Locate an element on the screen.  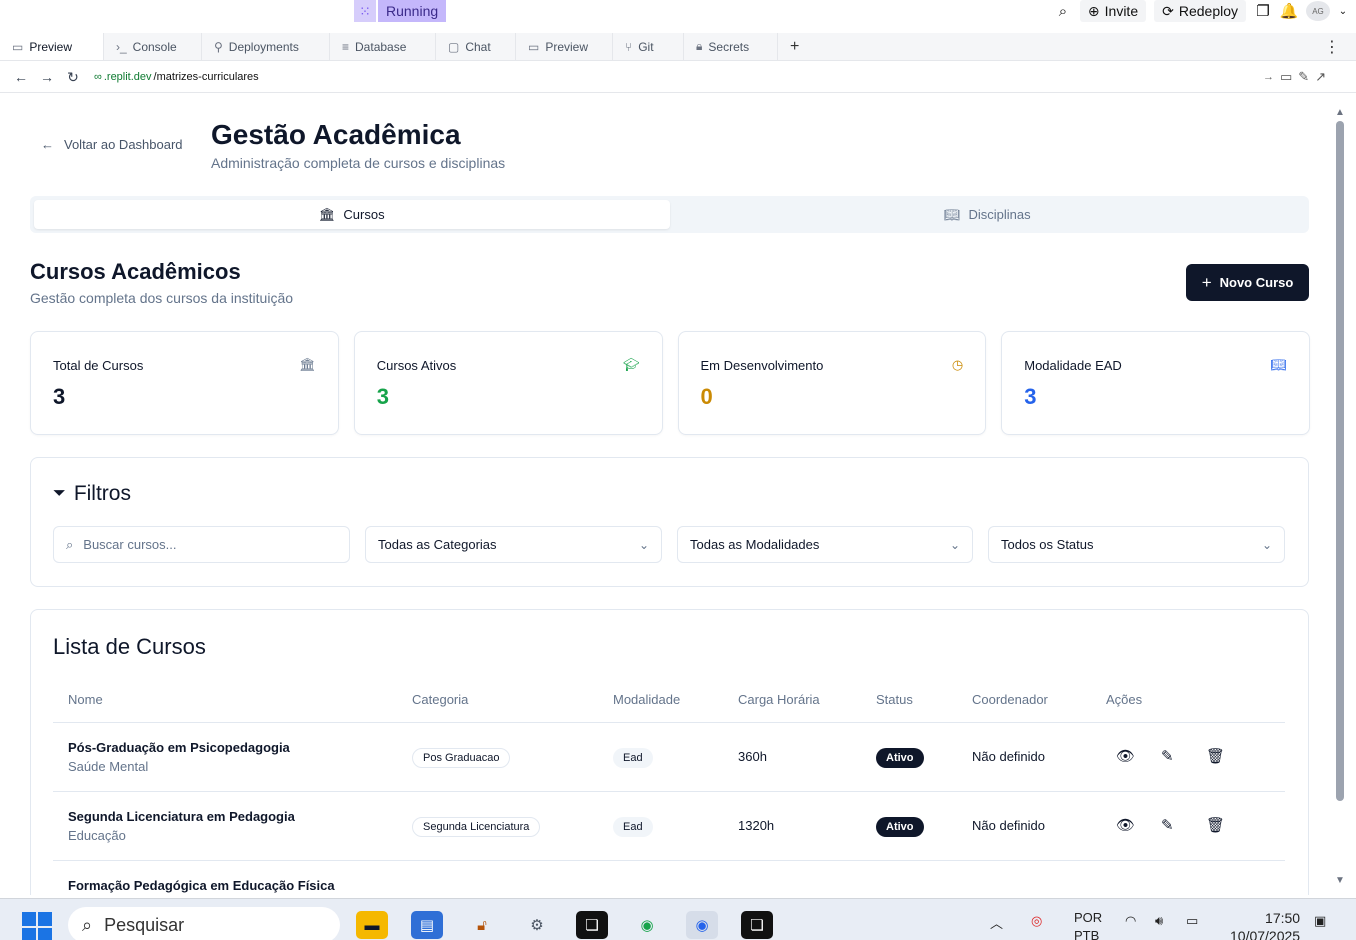
reload-icon: ↻ is located at coordinates (73, 77).